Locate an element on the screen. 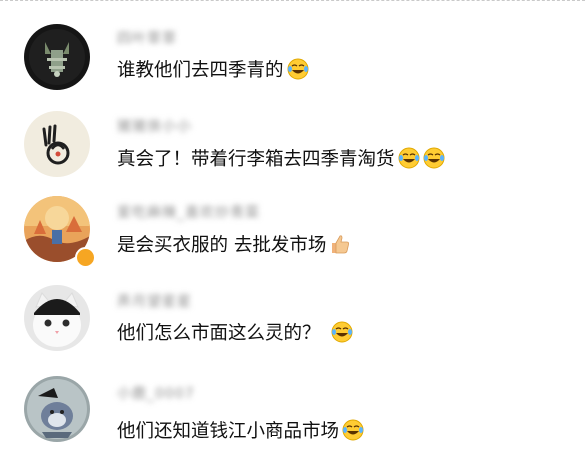 Image resolution: width=585 pixels, height=470 pixels. verified-badge-icon is located at coordinates (85, 257).